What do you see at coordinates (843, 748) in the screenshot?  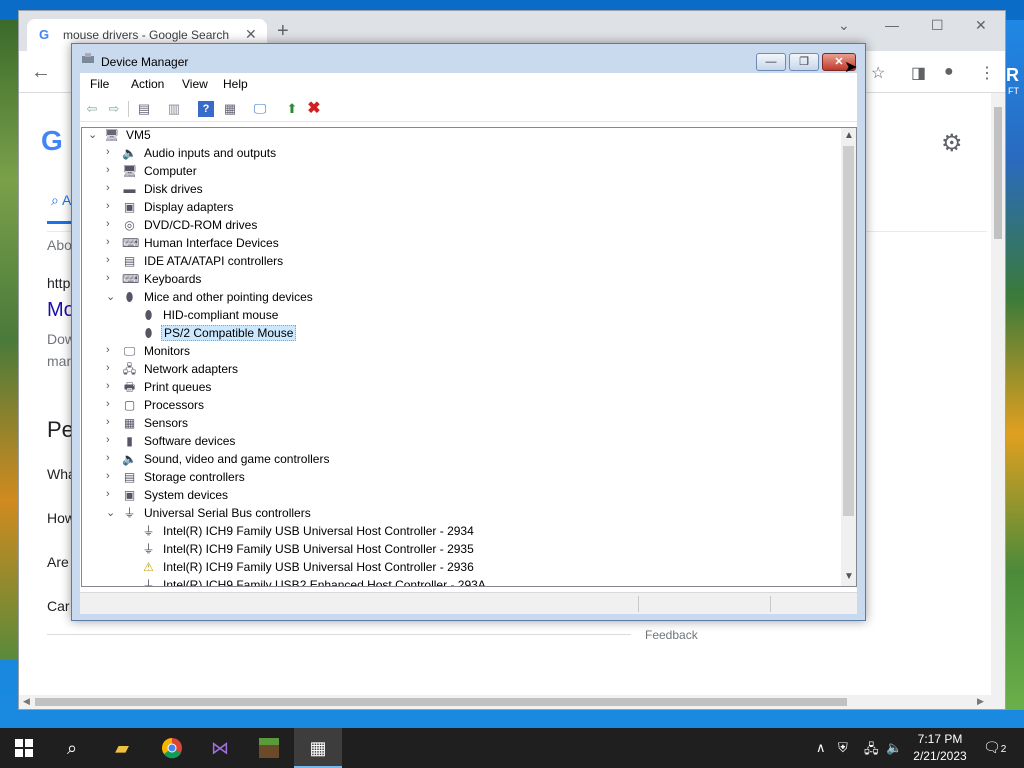 I see `security-warning-icon: ⛨` at bounding box center [843, 748].